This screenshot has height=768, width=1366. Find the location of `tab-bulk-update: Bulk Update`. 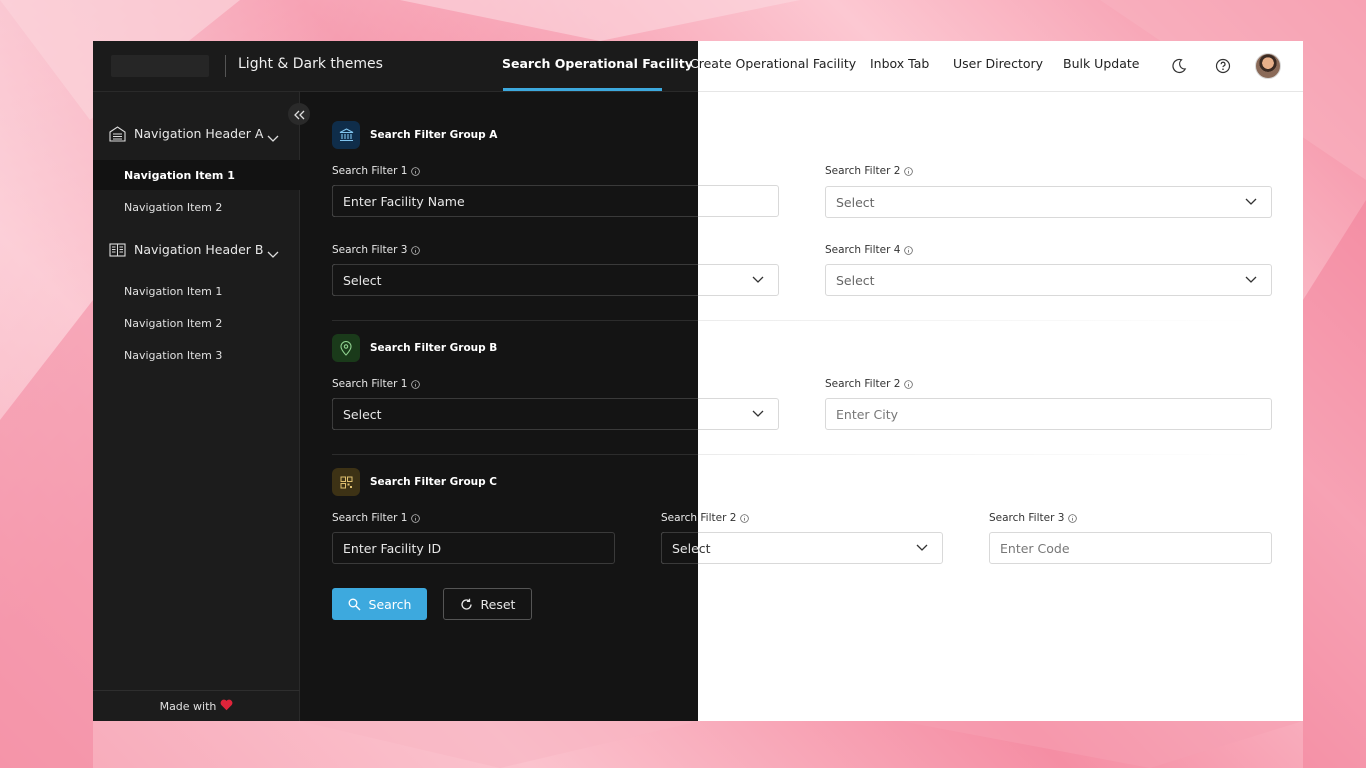

tab-bulk-update: Bulk Update is located at coordinates (1101, 63).